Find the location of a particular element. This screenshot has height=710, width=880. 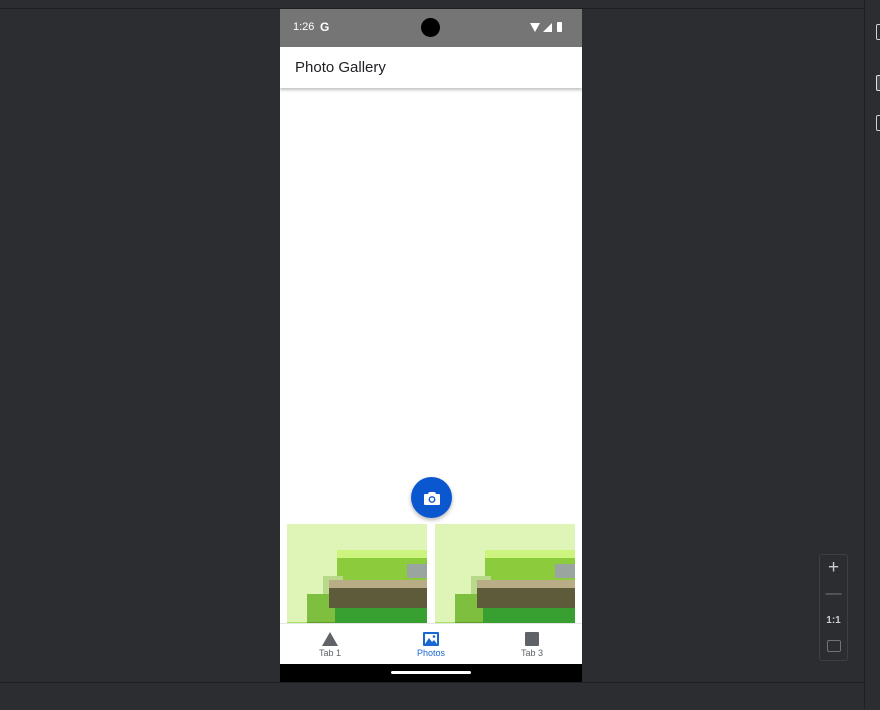

tab-tab3: Tab 3 is located at coordinates (532, 644).